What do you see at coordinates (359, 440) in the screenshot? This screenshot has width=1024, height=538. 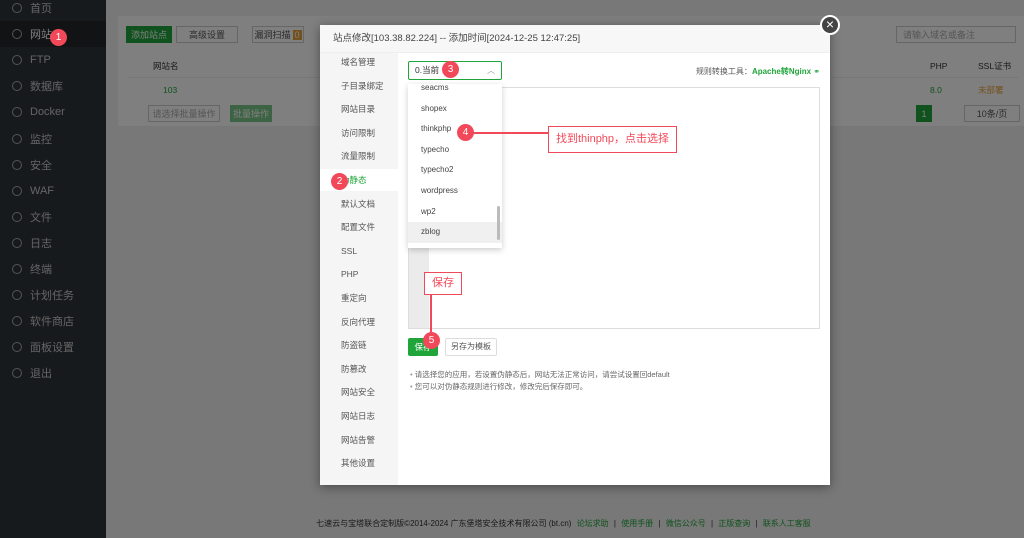 I see `modal-nav-item: 网站告警` at bounding box center [359, 440].